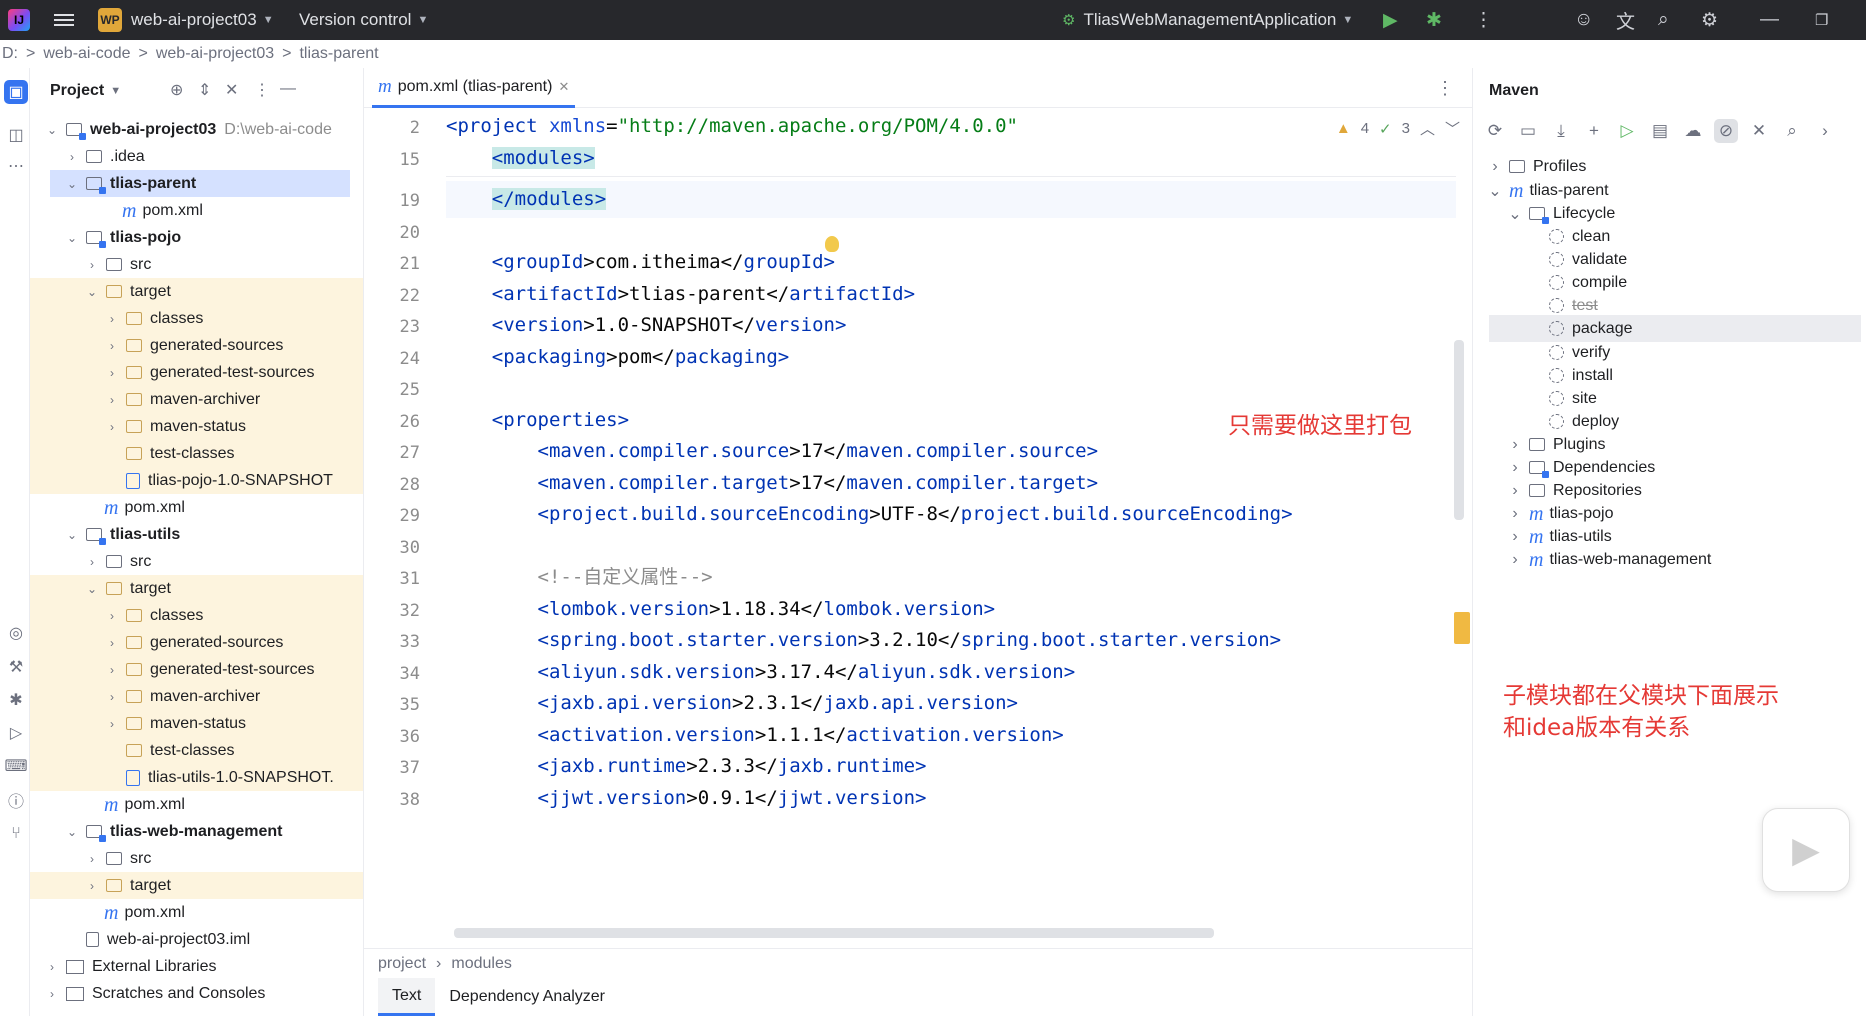 The height and width of the screenshot is (1016, 1866). What do you see at coordinates (338, 54) in the screenshot?
I see `breadcrumb-tlias-parent: tlias-parent` at bounding box center [338, 54].